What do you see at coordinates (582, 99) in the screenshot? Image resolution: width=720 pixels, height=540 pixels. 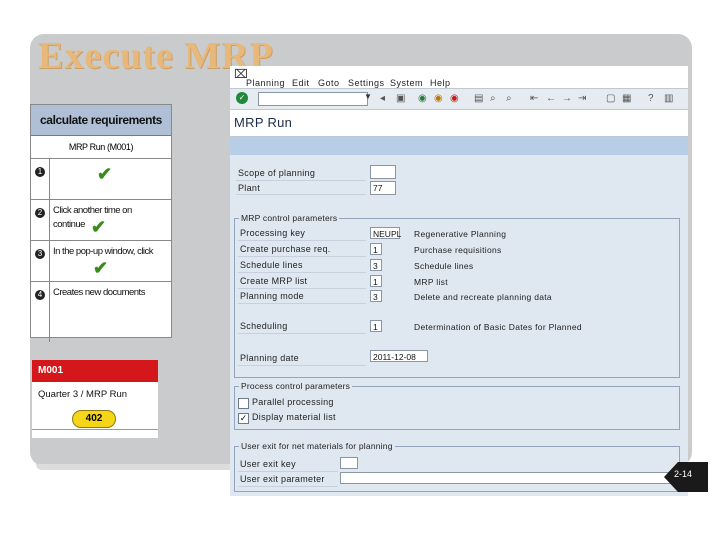 I see `last-page-icon: ⇥` at bounding box center [582, 99].